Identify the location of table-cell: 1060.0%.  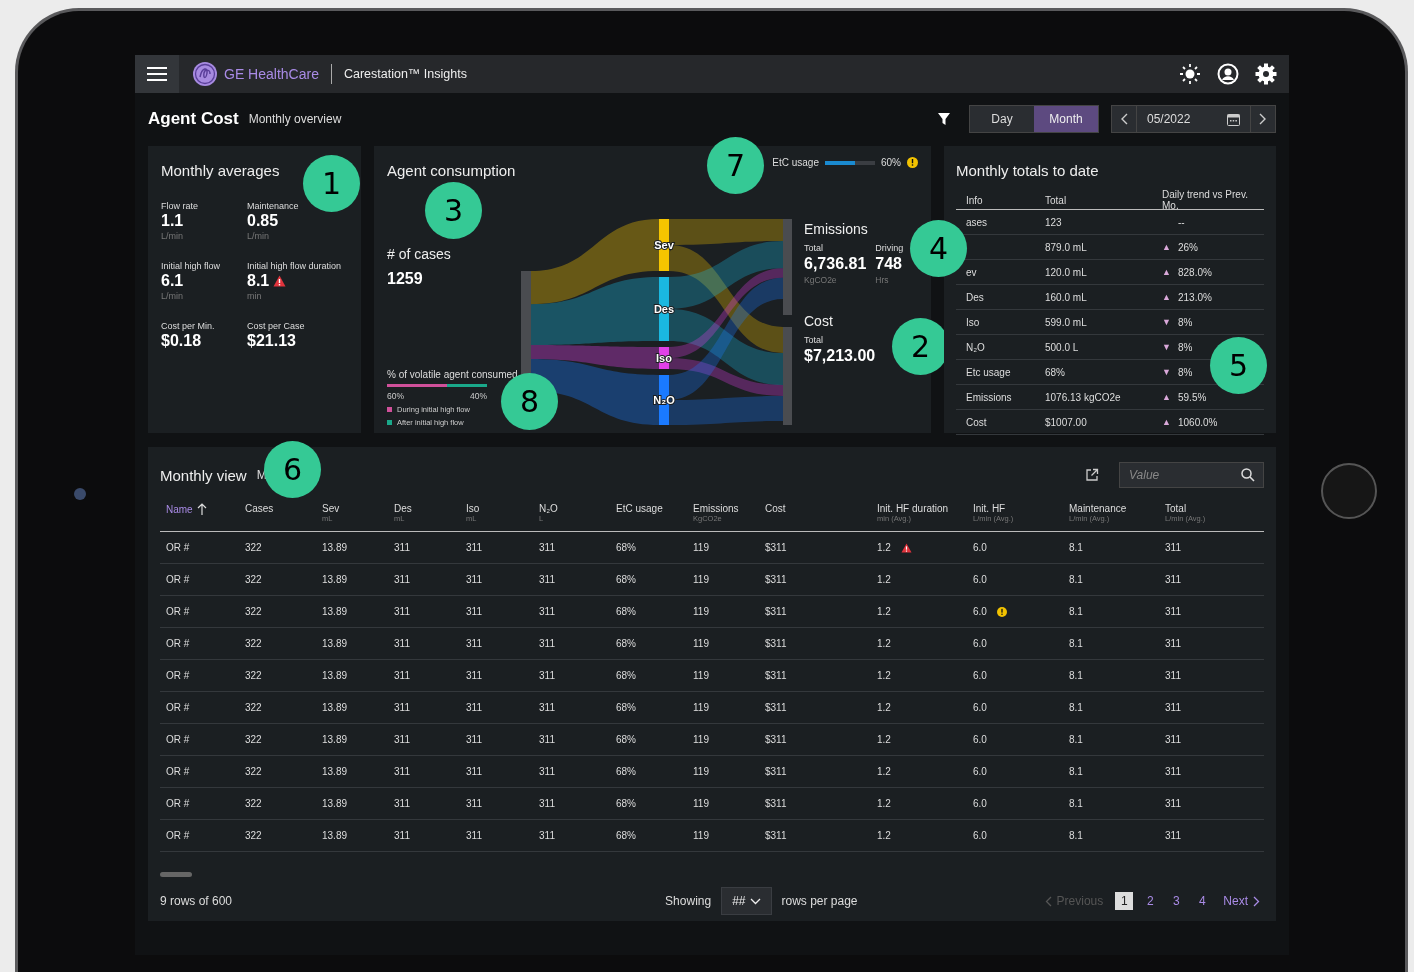
(1198, 422).